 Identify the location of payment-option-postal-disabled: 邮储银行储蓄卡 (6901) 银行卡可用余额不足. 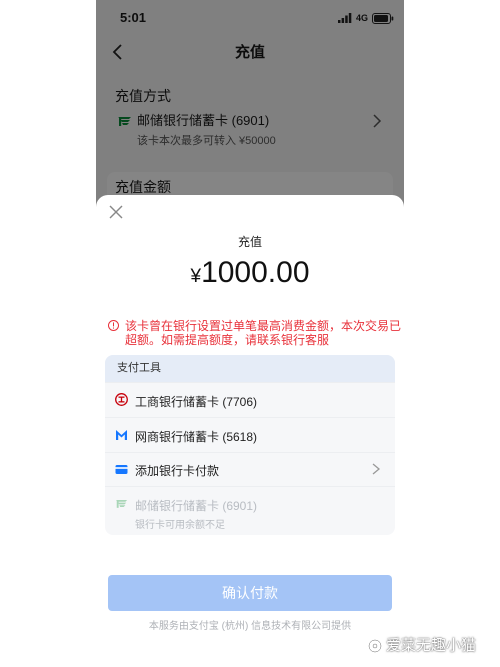
(250, 510).